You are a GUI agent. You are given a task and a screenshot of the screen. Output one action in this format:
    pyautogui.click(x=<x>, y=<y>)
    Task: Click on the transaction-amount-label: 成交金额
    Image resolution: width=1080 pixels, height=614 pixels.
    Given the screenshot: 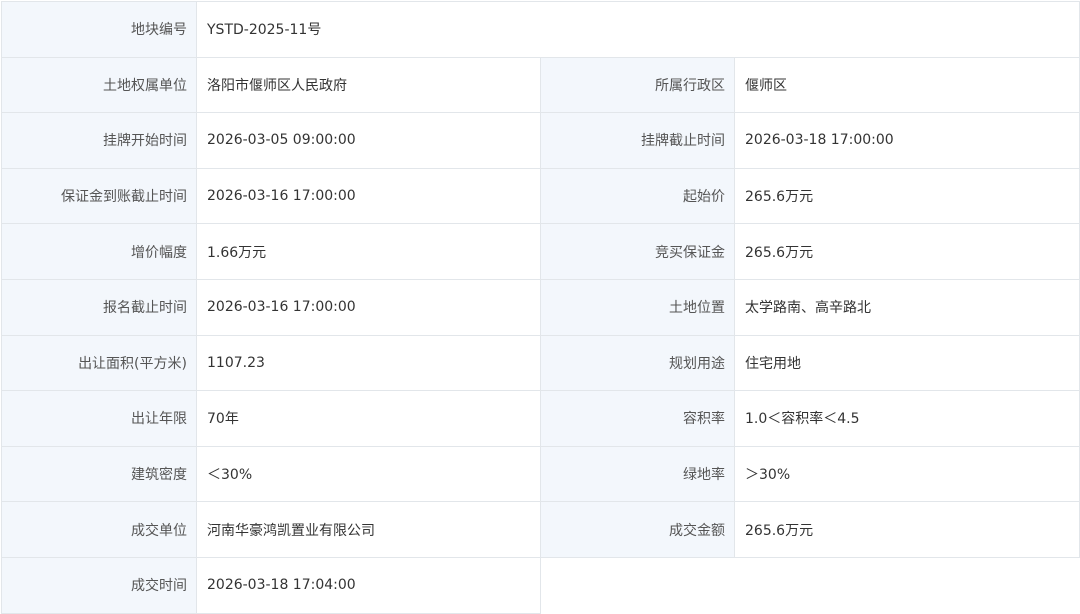 What is the action you would take?
    pyautogui.click(x=637, y=529)
    